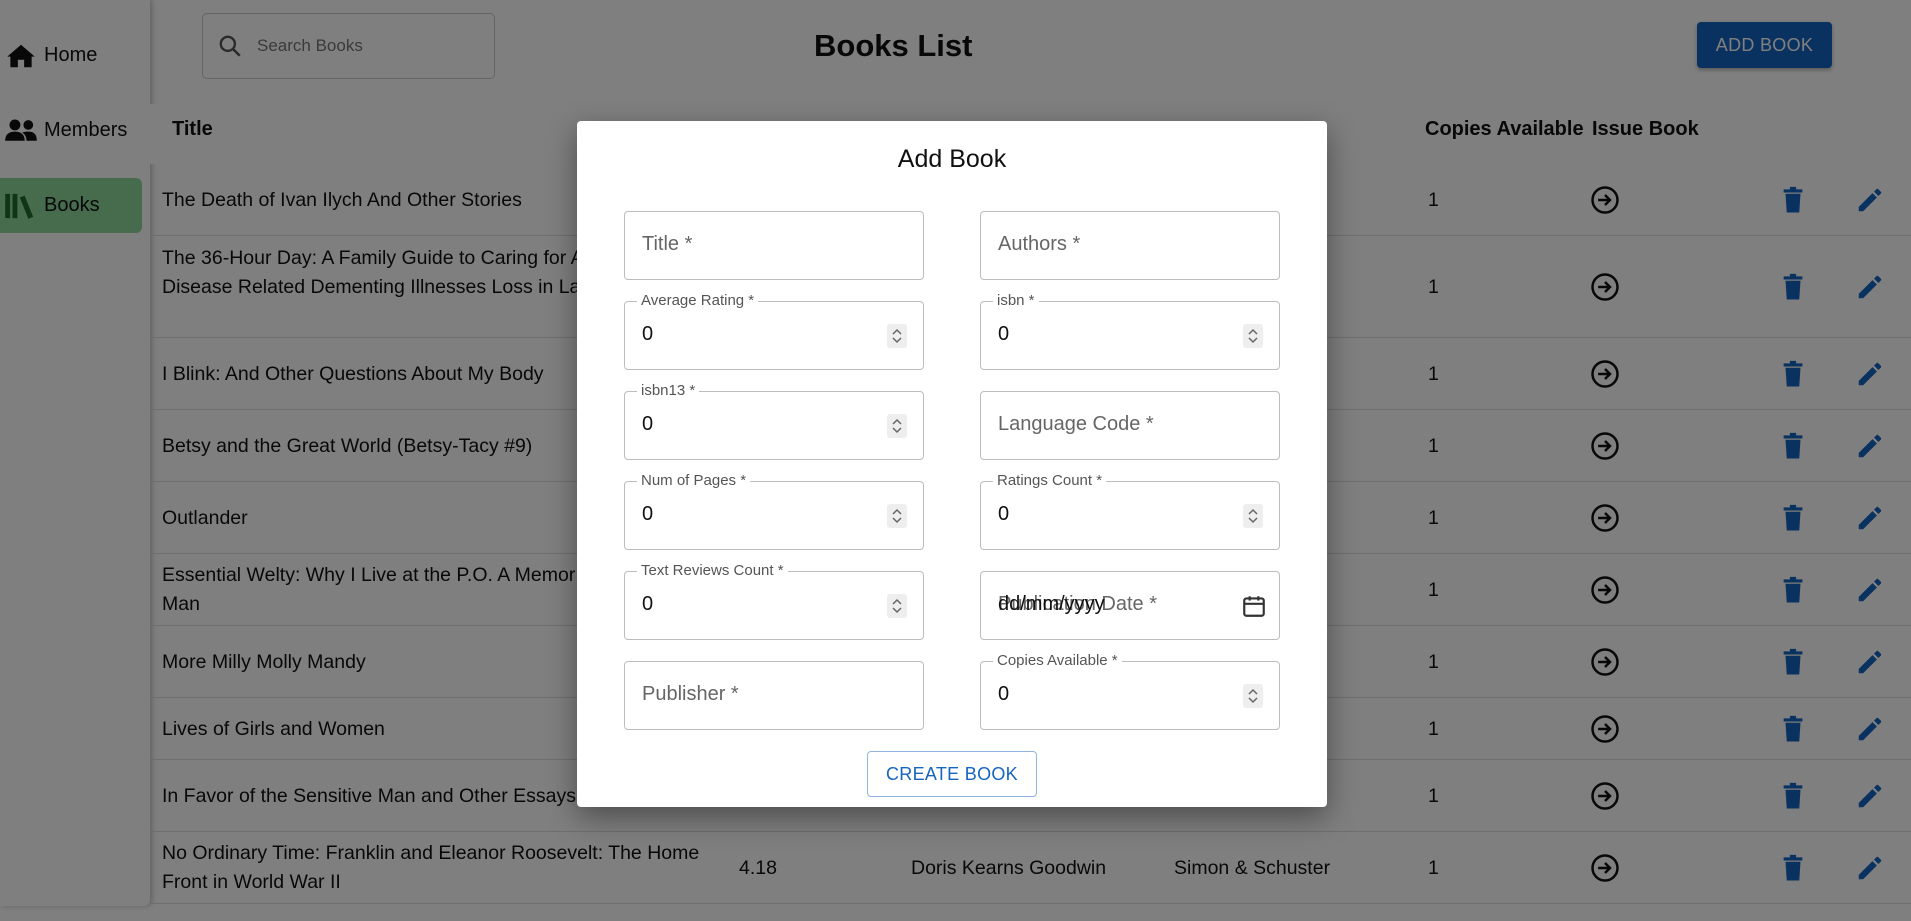 The height and width of the screenshot is (921, 1911). Describe the element at coordinates (648, 604) in the screenshot. I see `text-reviews-count-value: 0` at that location.